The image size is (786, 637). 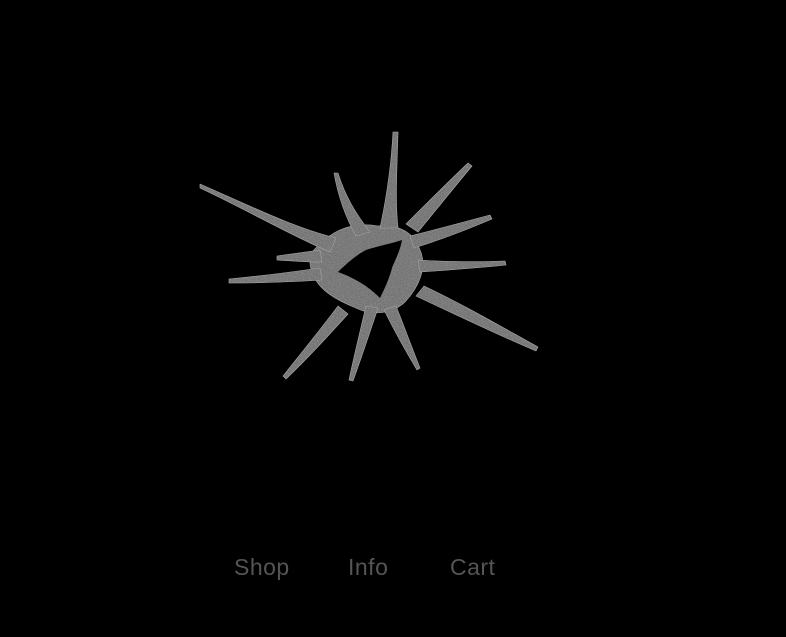 What do you see at coordinates (262, 567) in the screenshot?
I see `nav-link-shop: Shop` at bounding box center [262, 567].